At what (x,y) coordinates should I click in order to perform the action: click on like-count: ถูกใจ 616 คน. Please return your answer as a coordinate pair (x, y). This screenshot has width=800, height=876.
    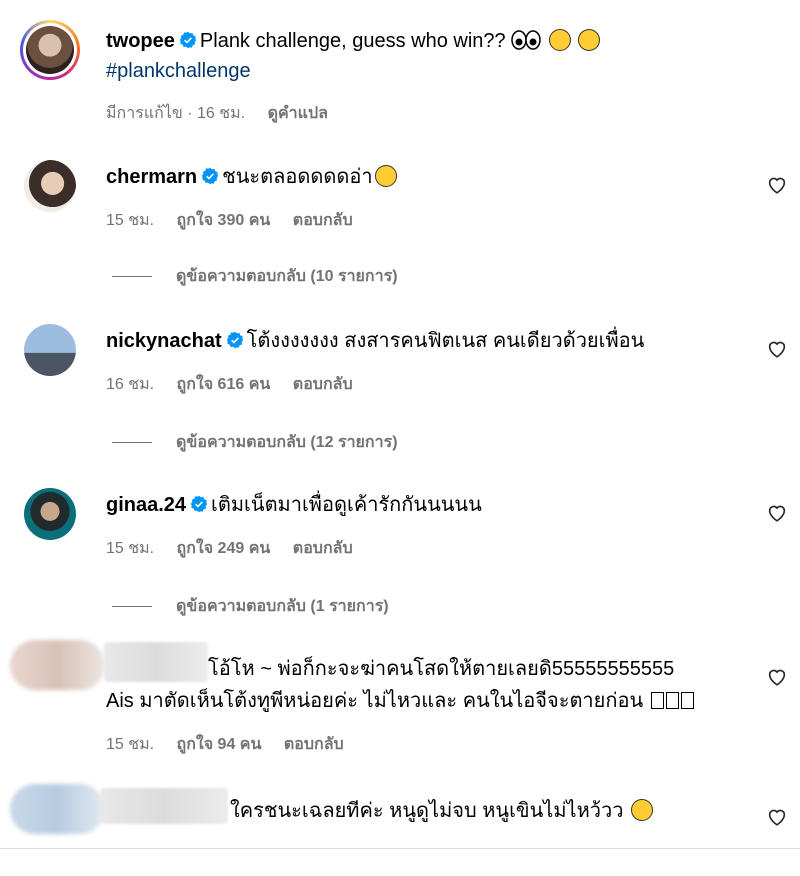
    Looking at the image, I should click on (224, 384).